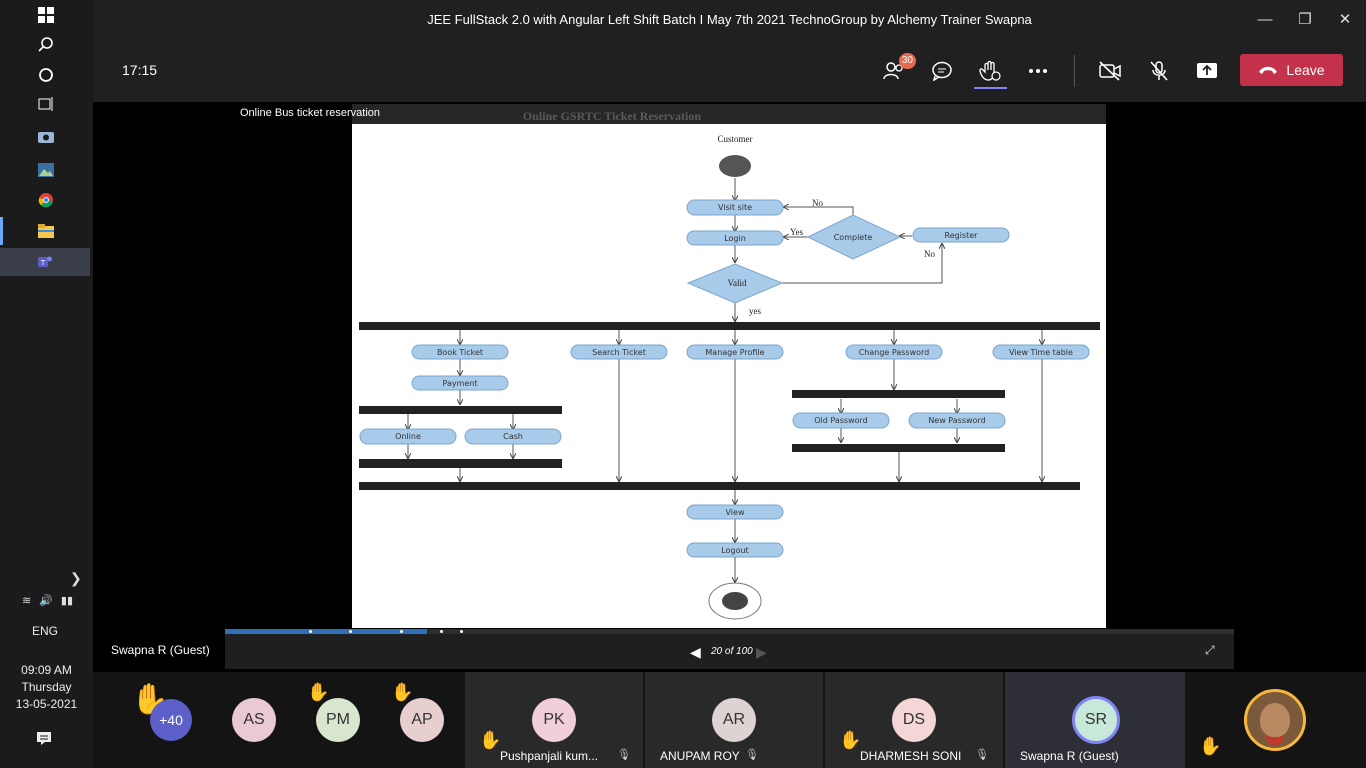 This screenshot has width=1366, height=768. I want to click on restore-button: ❐, so click(1305, 20).